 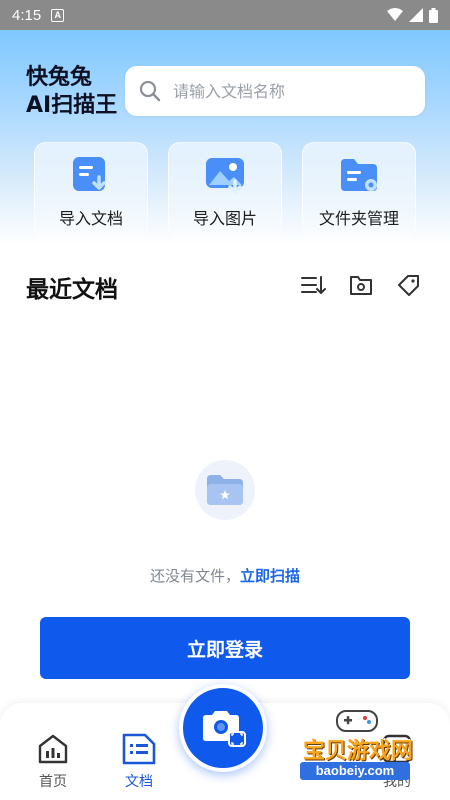 I want to click on folder-manage-icon, so click(x=359, y=175).